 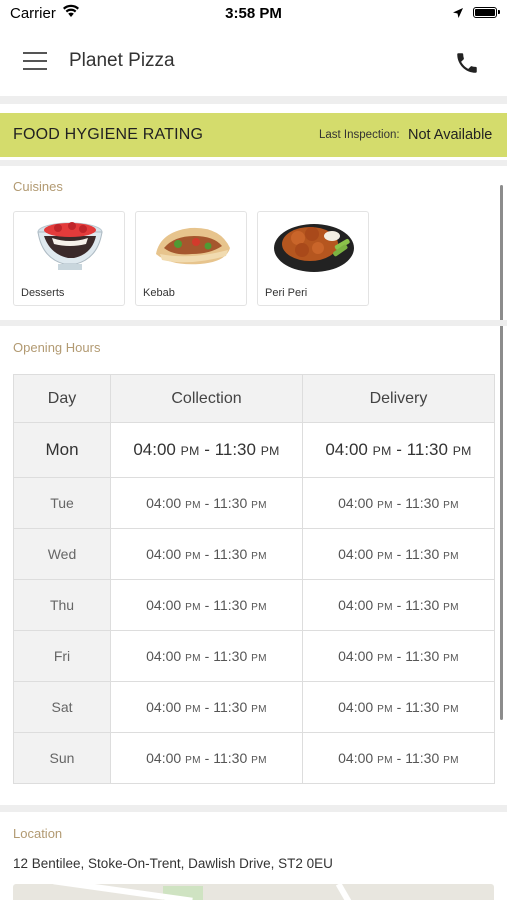 I want to click on column-header-collection: Collection, so click(x=206, y=398).